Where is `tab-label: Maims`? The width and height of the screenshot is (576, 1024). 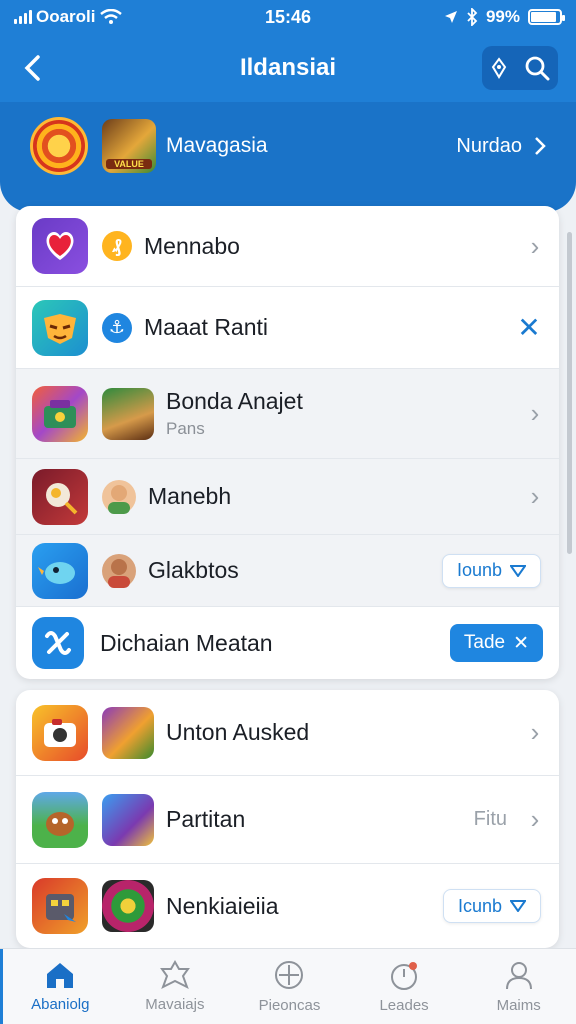 tab-label: Maims is located at coordinates (518, 1005).